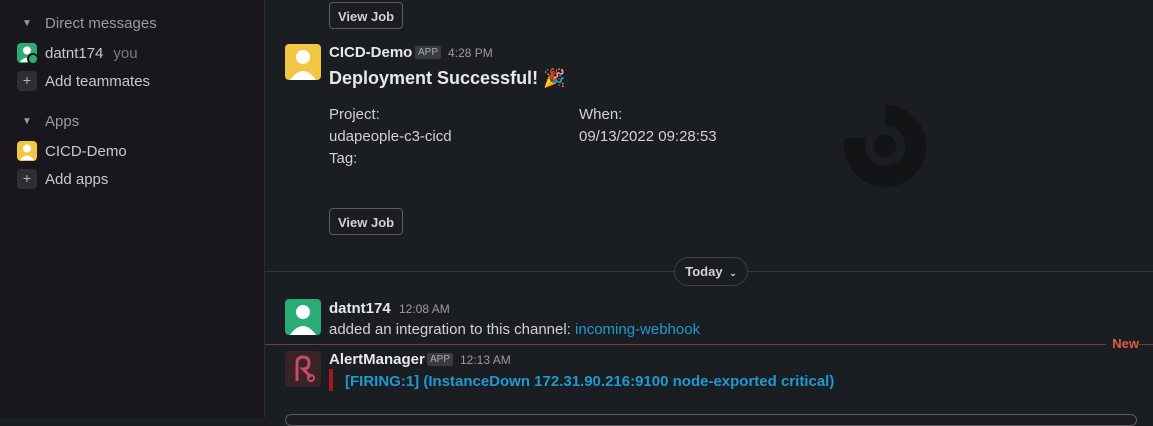 This screenshot has width=1153, height=426. What do you see at coordinates (132, 151) in the screenshot?
I see `sidebar-item-cicd-demo: CICD-Demo` at bounding box center [132, 151].